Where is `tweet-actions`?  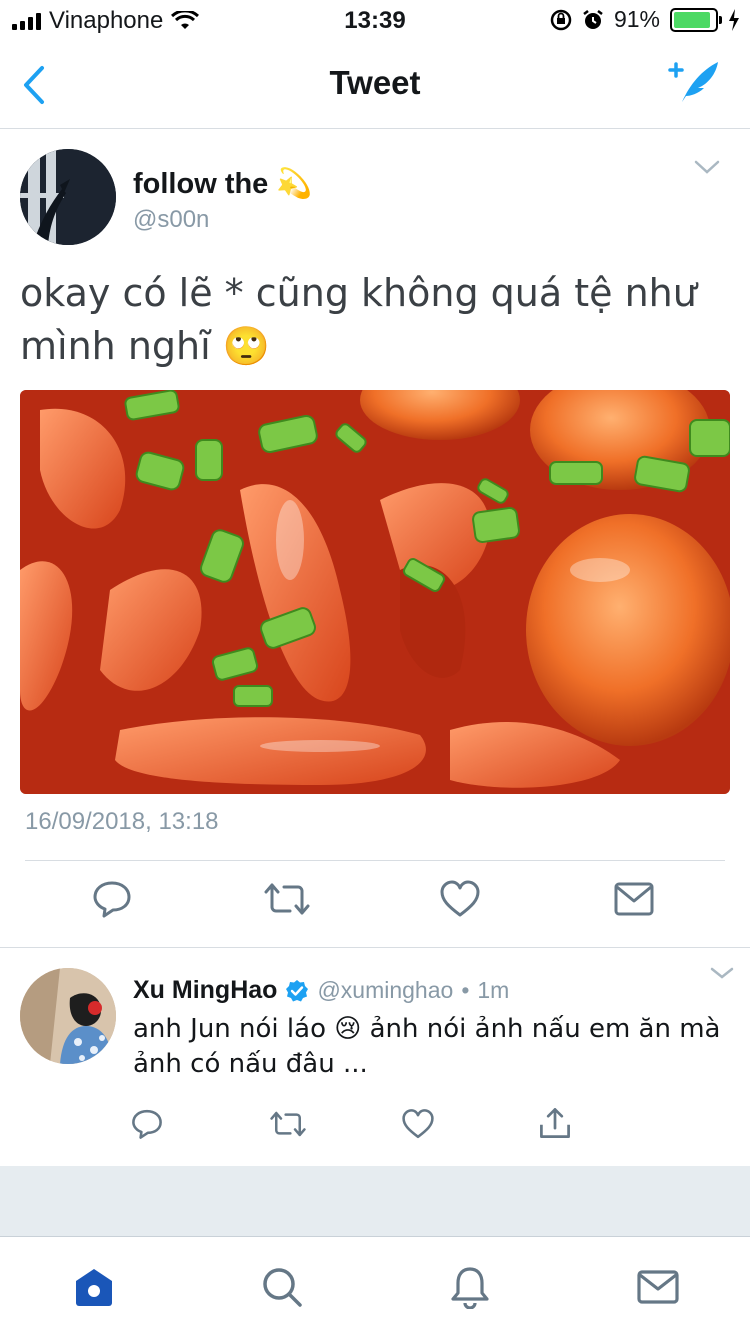
tweet-actions is located at coordinates (375, 904).